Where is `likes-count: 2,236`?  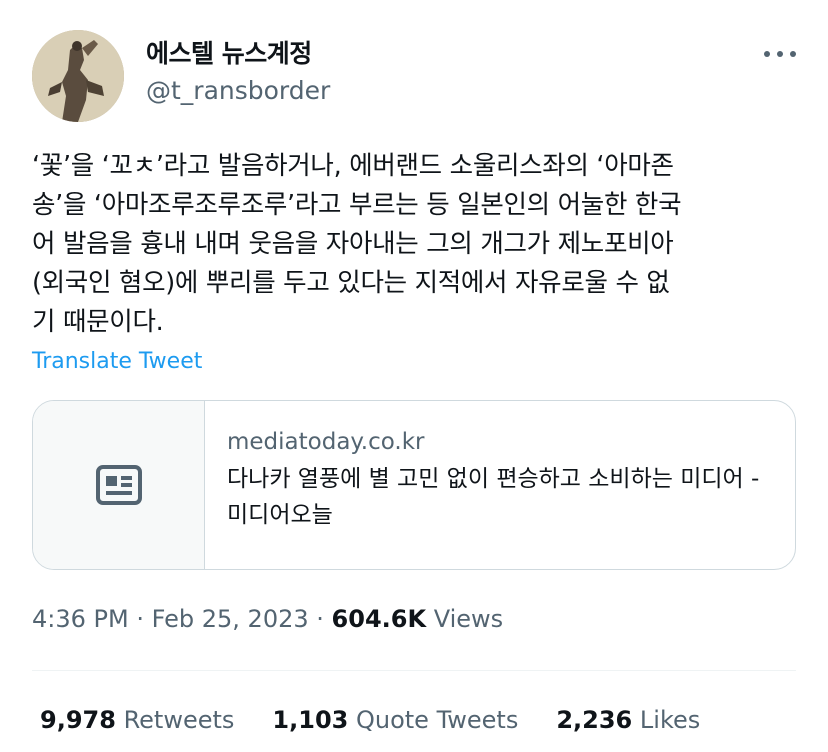
likes-count: 2,236 is located at coordinates (594, 720).